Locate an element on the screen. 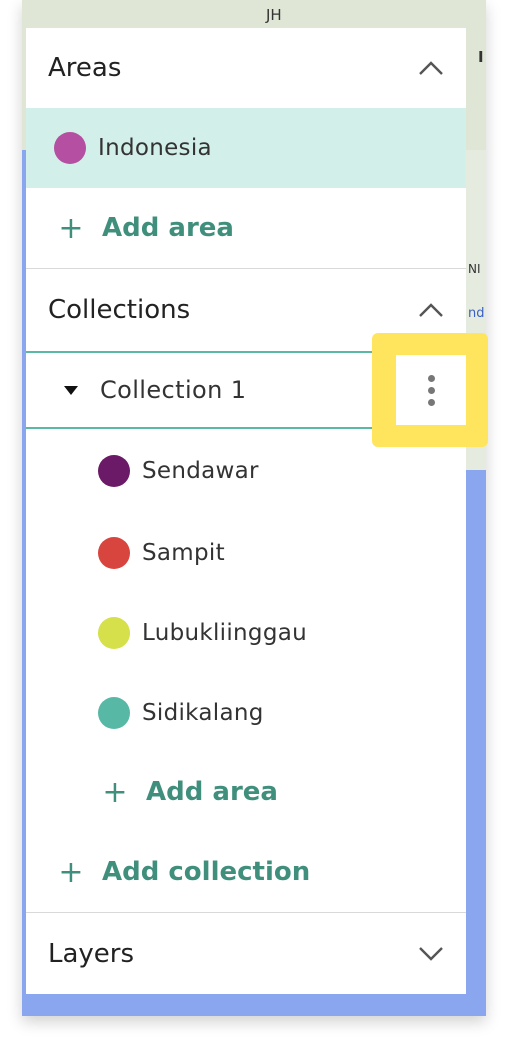 This screenshot has width=508, height=1048. area-item-lubukliinggau: Lubukliinggau is located at coordinates (246, 633).